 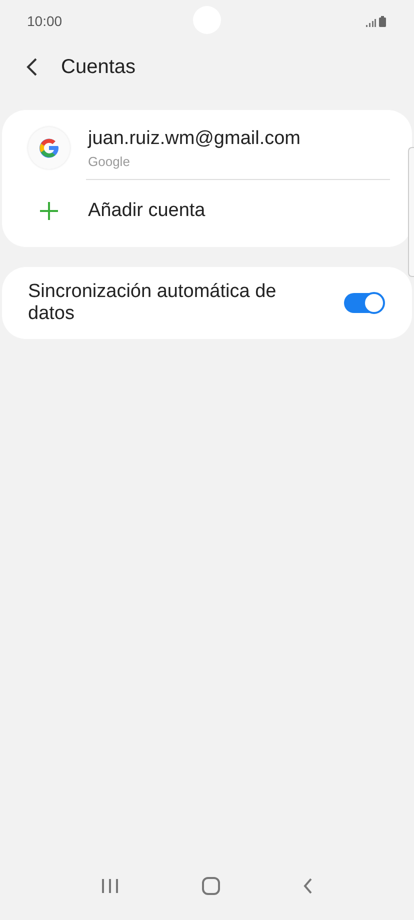 I want to click on home-icon, so click(x=211, y=886).